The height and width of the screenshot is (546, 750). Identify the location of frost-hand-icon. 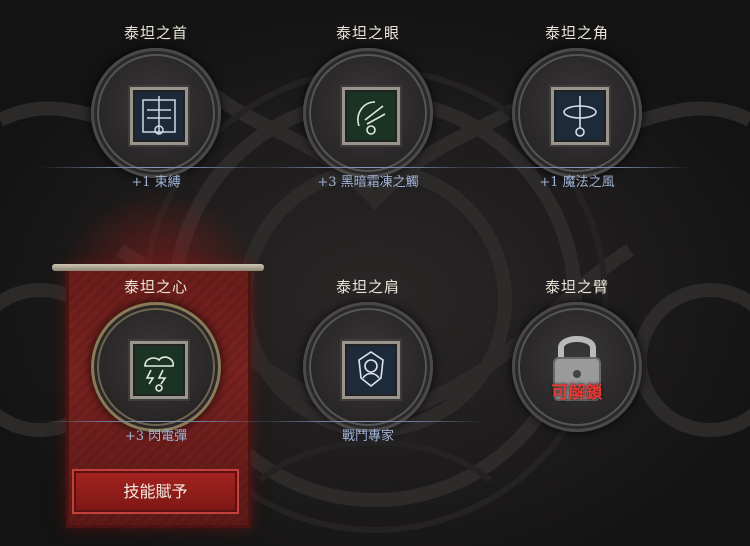
(371, 116).